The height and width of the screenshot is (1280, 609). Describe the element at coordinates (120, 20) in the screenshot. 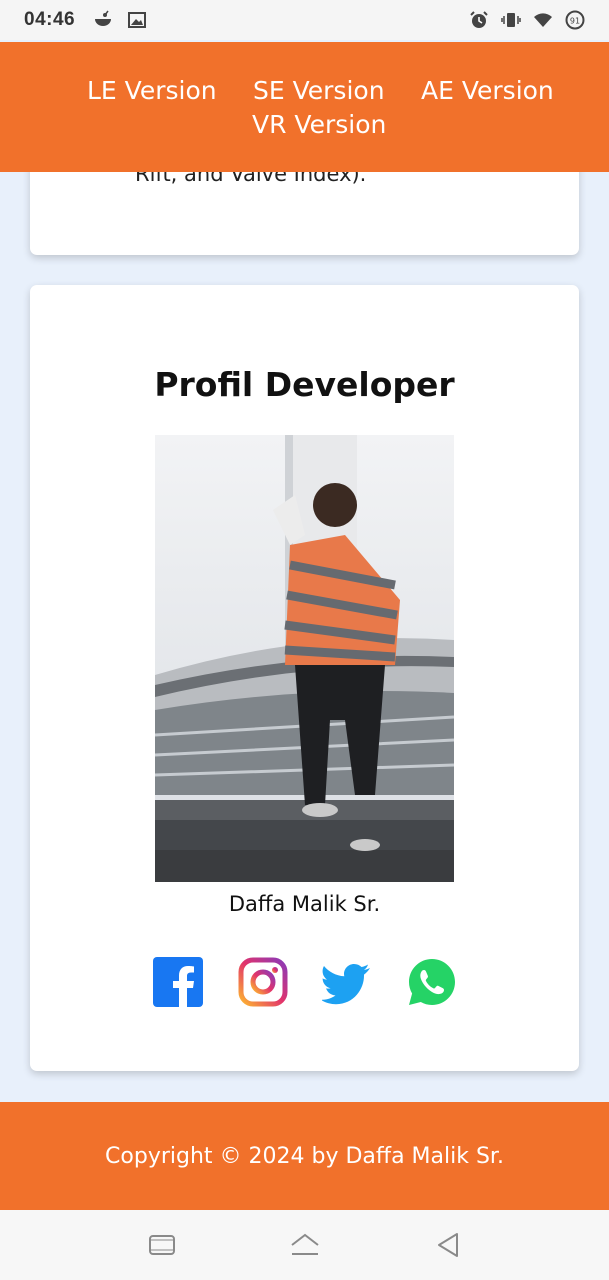

I see `status-left-icons` at that location.